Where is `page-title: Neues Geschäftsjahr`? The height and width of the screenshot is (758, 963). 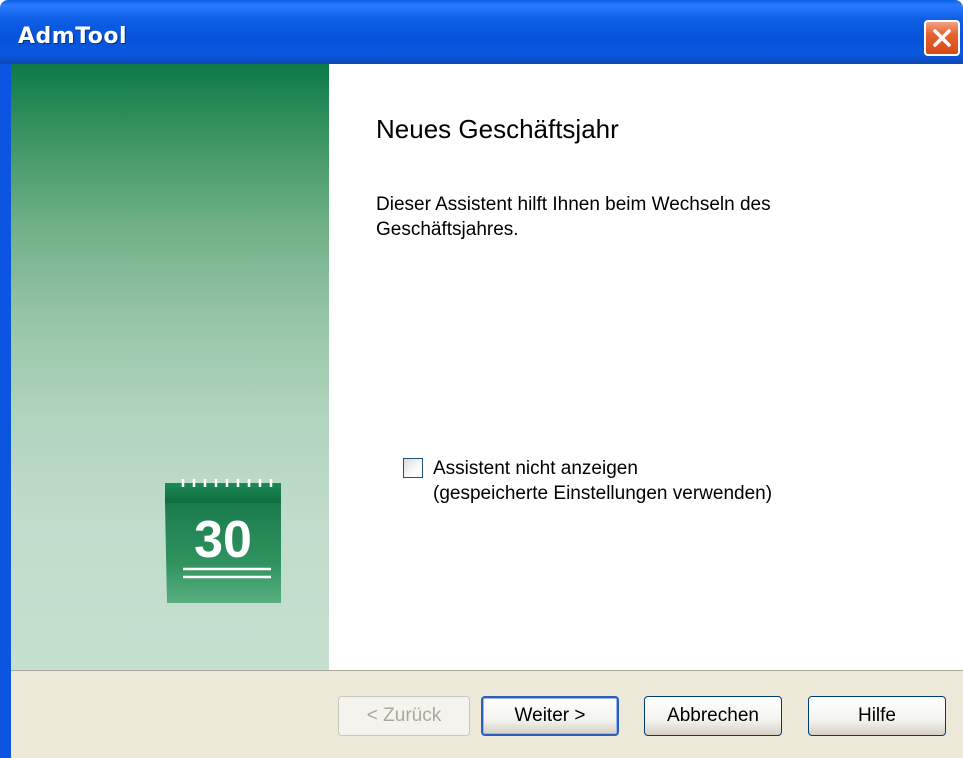 page-title: Neues Geschäftsjahr is located at coordinates (497, 129).